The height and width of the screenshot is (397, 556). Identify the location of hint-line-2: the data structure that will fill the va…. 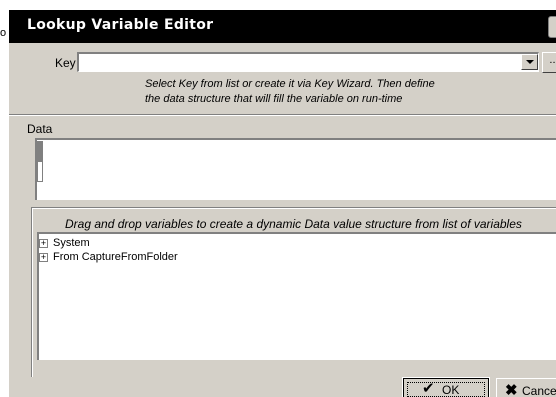
(274, 99).